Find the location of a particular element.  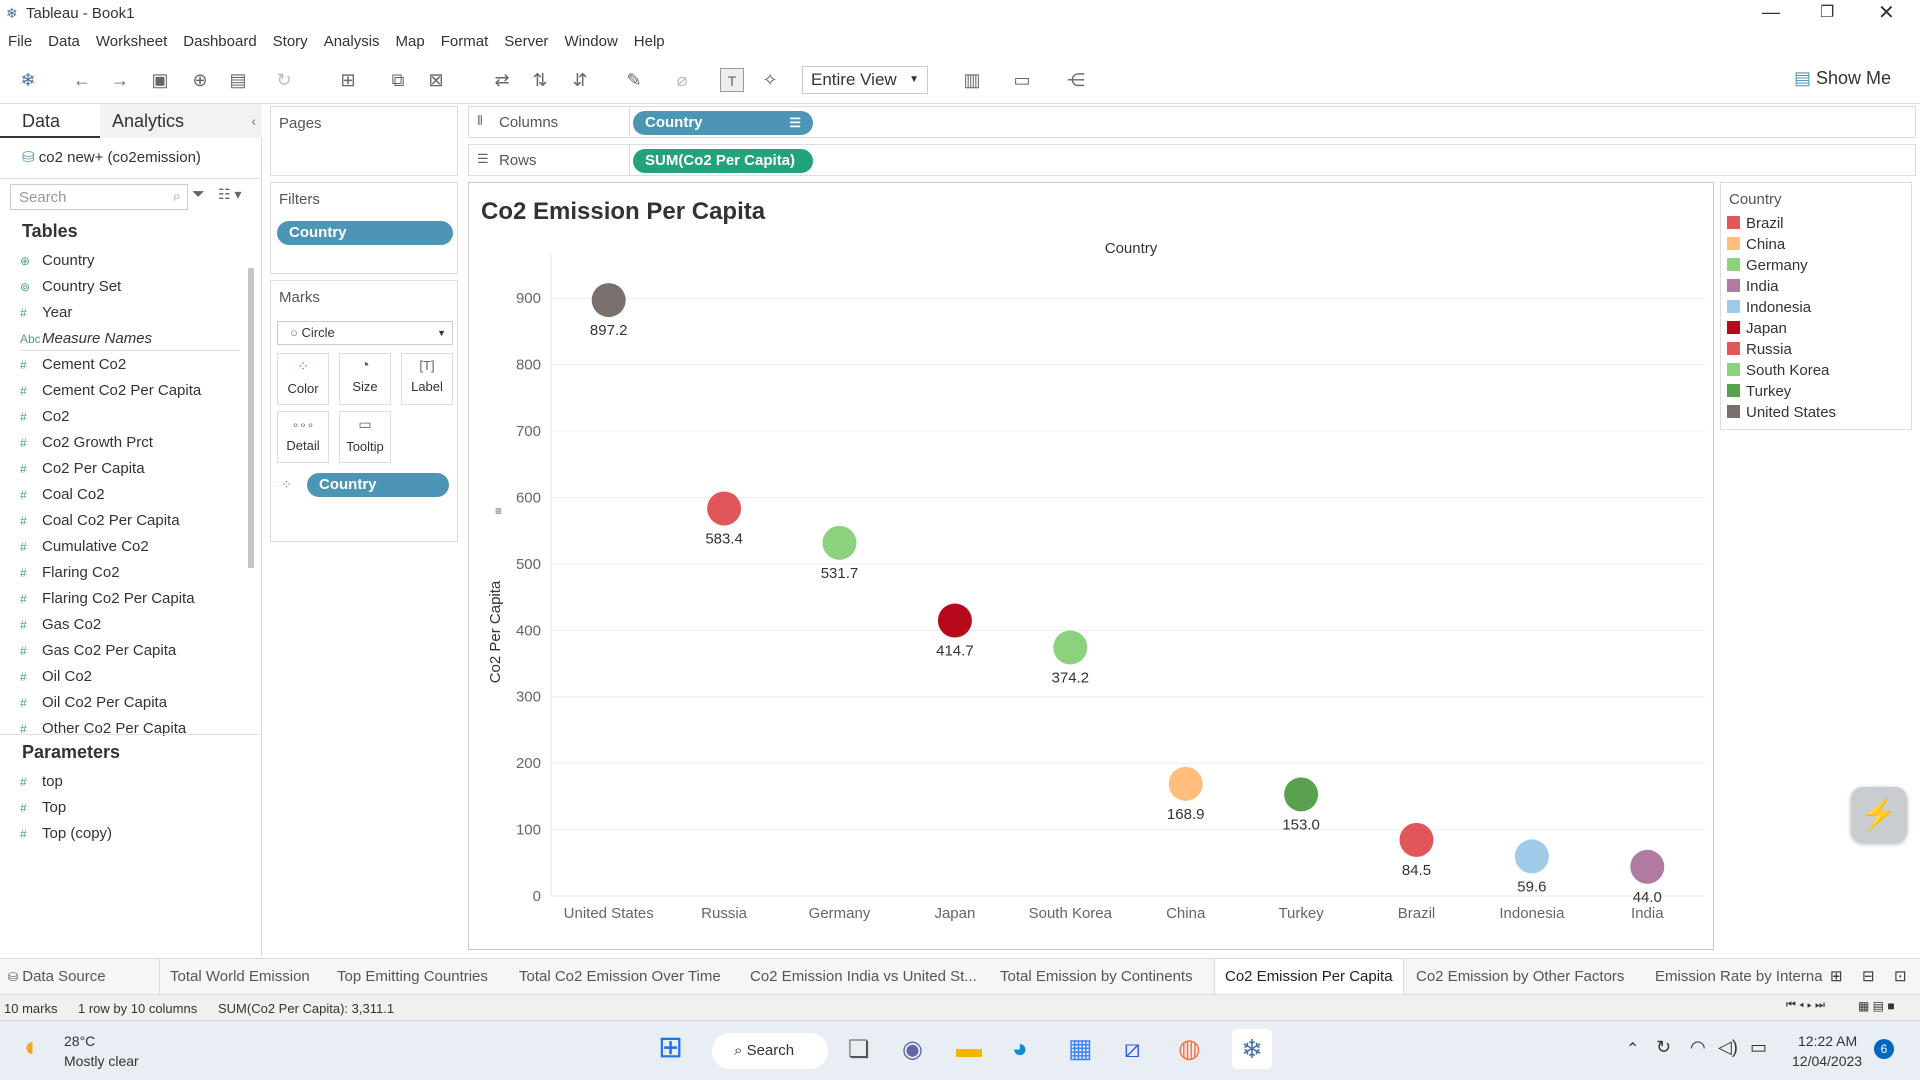

file-explorer-icon: ▬ is located at coordinates (969, 1048).